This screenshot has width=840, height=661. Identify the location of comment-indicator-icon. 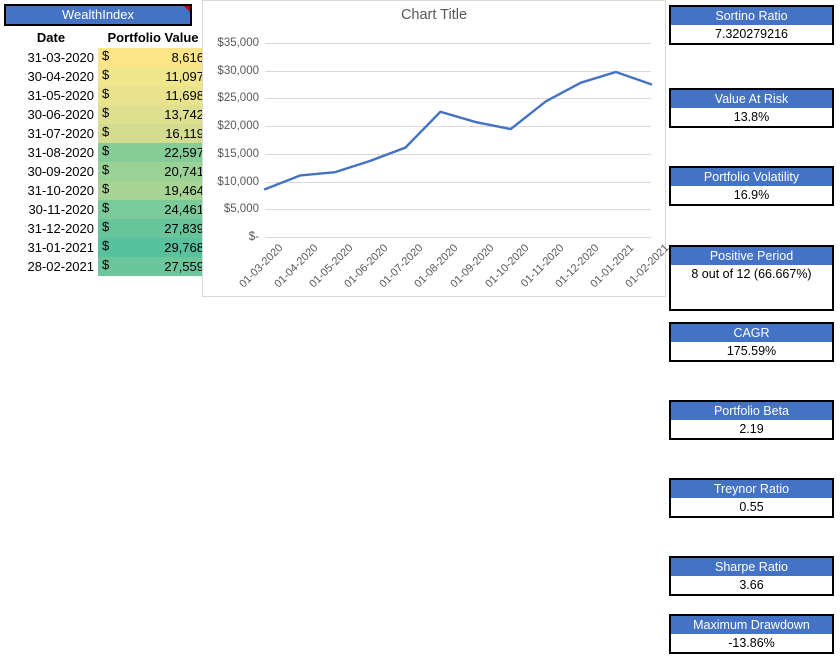
(187, 9).